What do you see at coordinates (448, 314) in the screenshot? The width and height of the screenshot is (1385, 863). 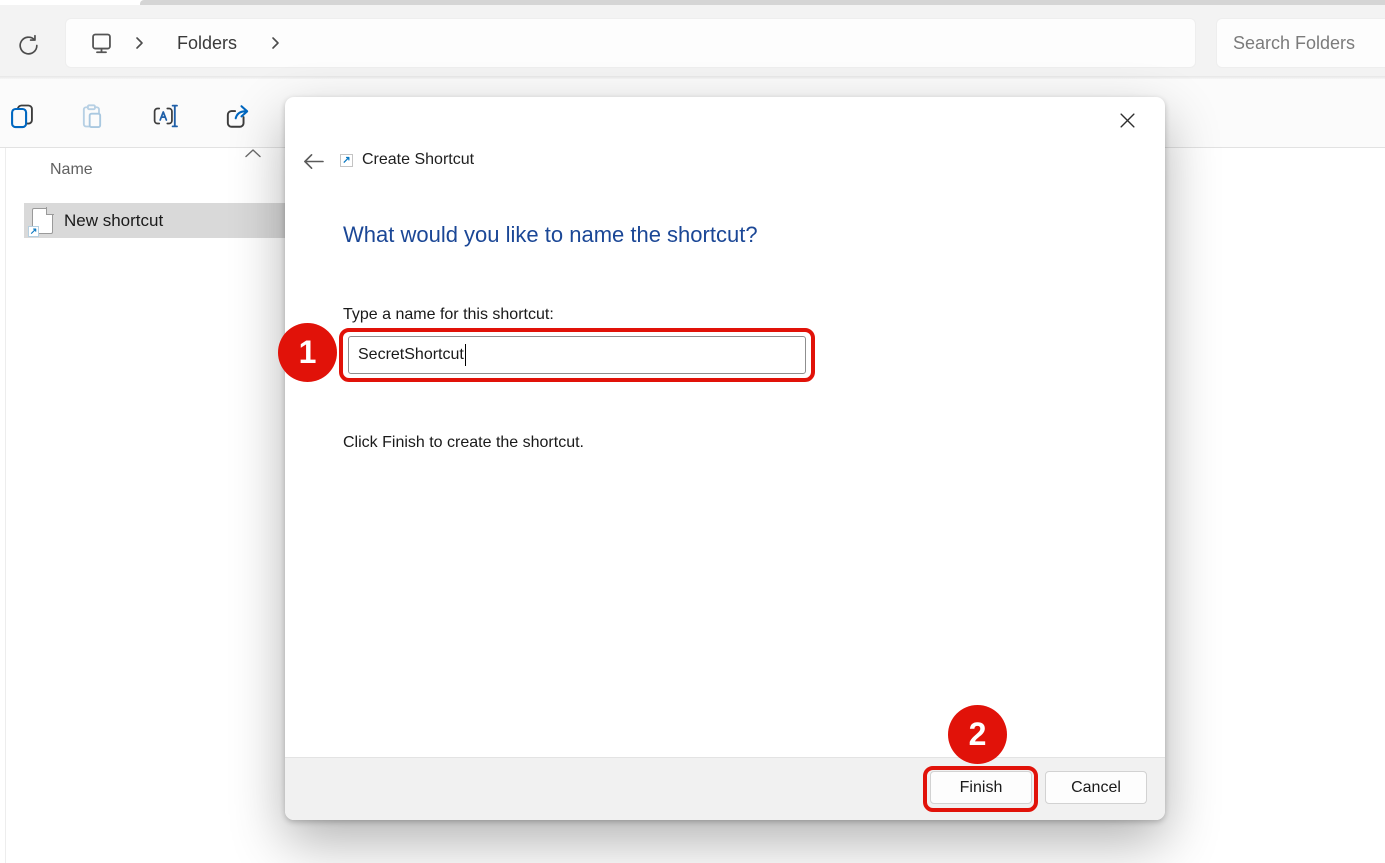 I see `shortcut-name-label: Type a name for this shortcut:` at bounding box center [448, 314].